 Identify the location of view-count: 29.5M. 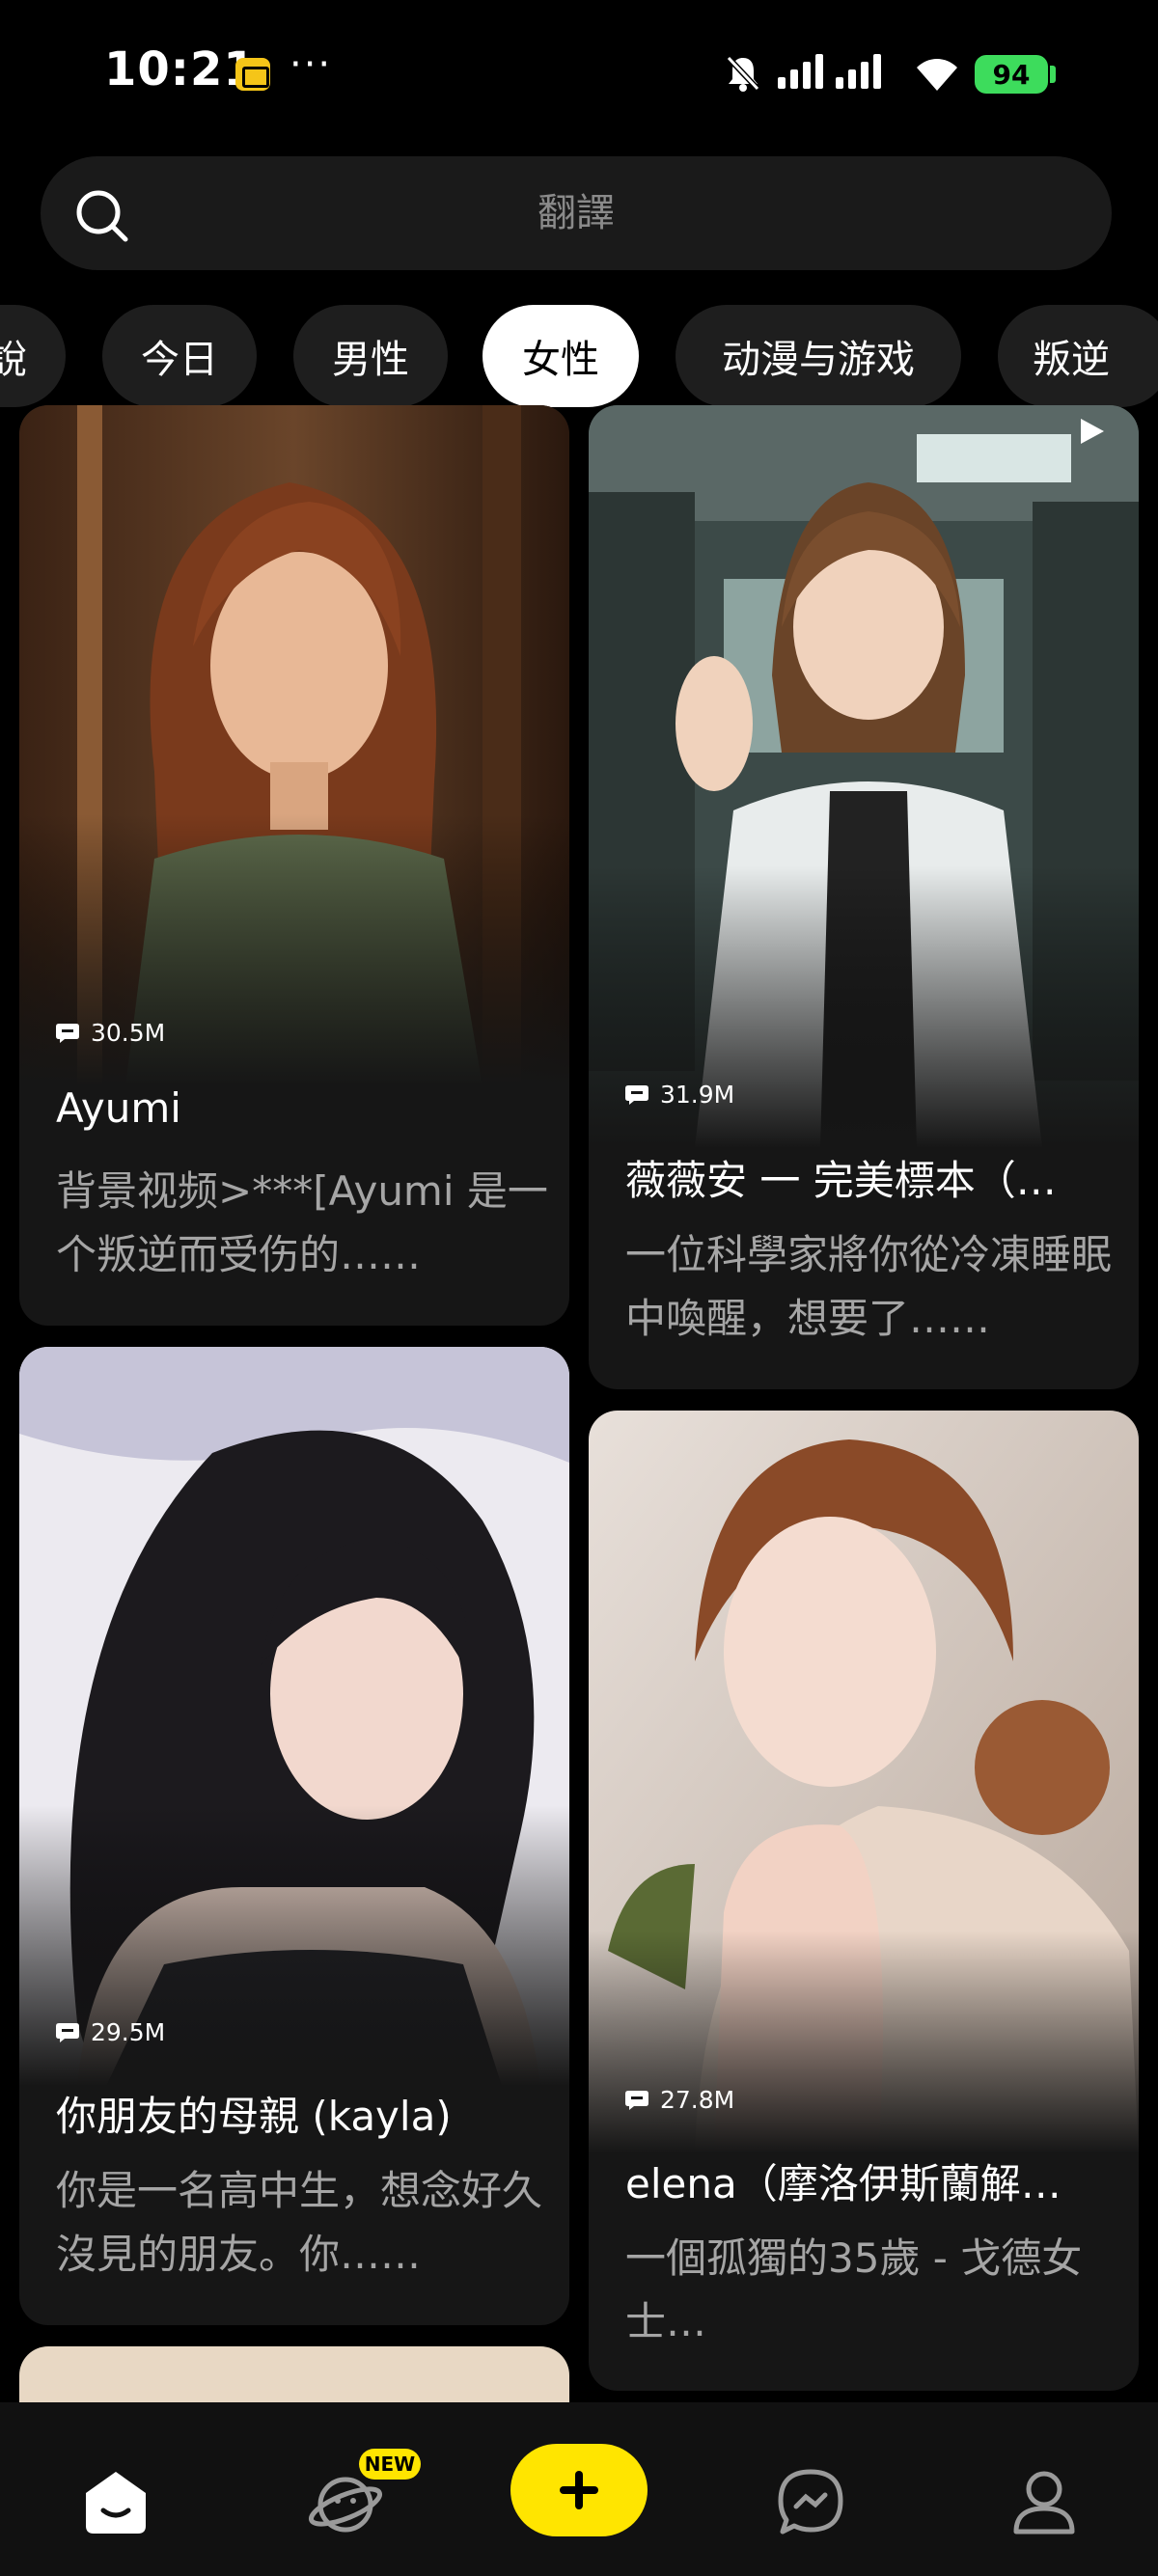
(110, 2032).